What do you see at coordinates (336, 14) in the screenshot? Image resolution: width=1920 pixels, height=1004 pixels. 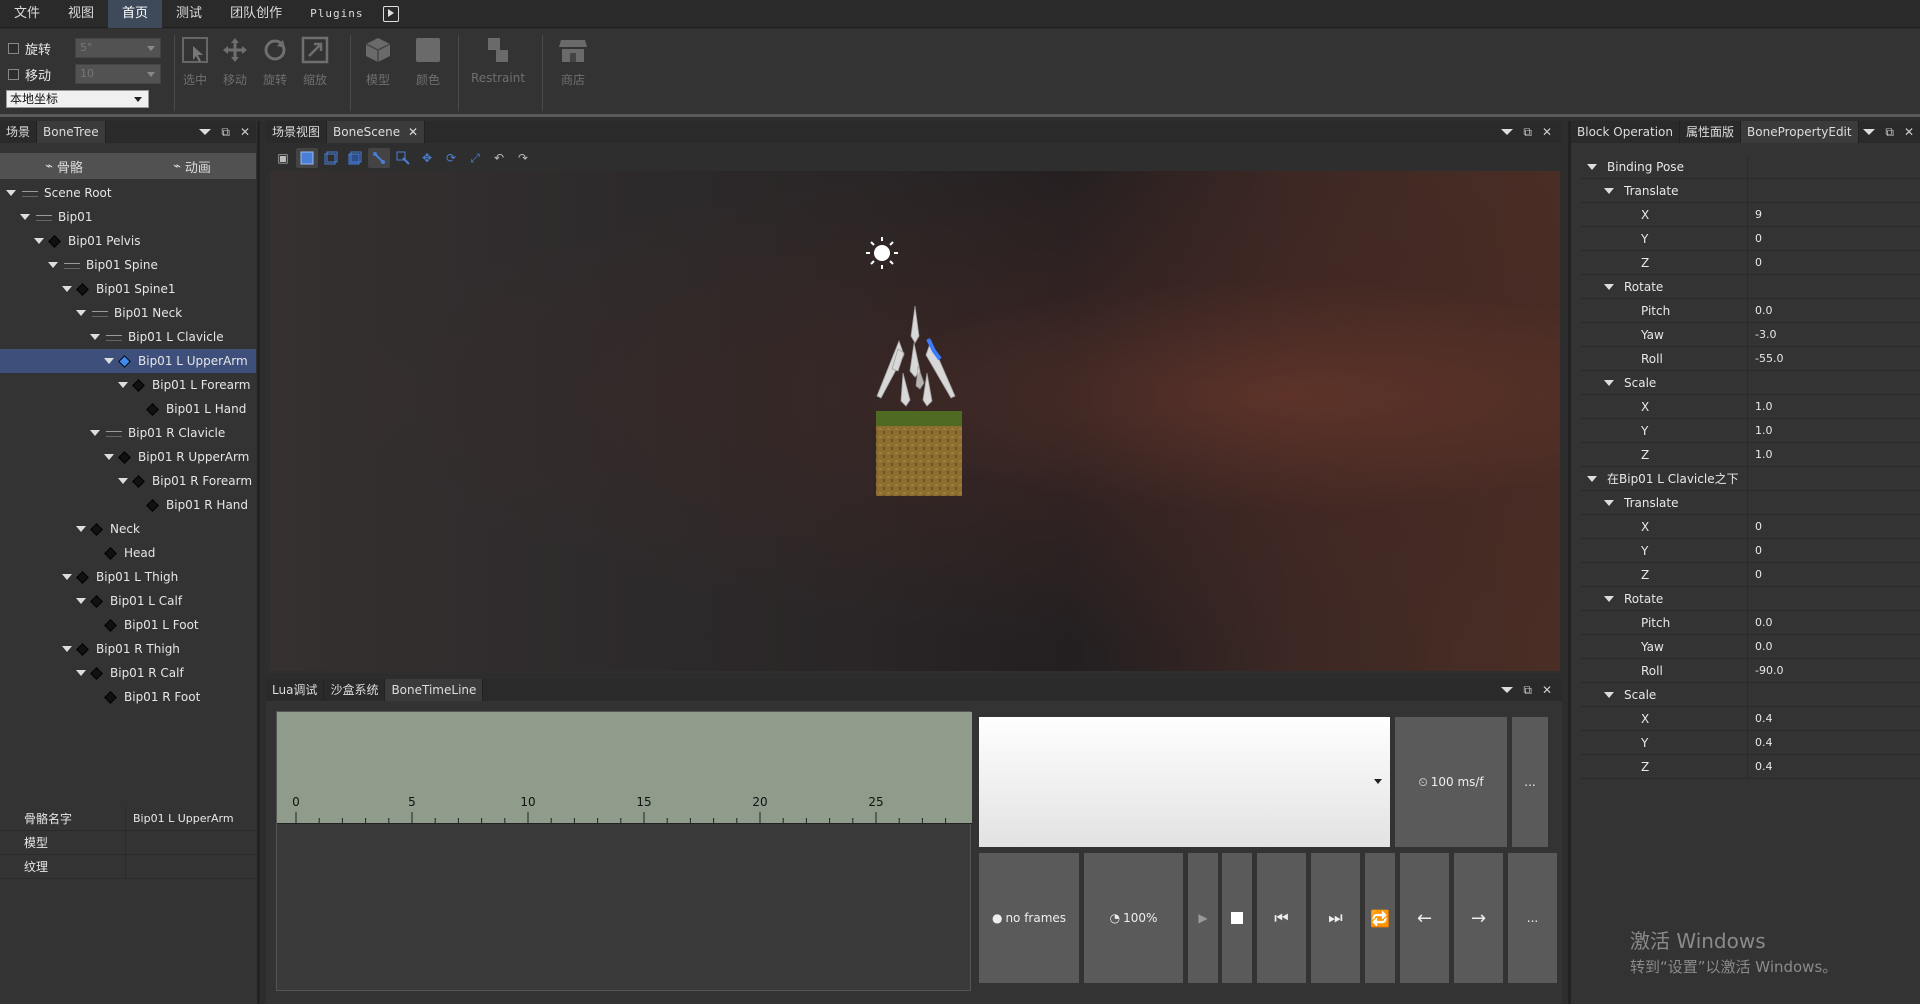 I see `menu-plugins: Plugins` at bounding box center [336, 14].